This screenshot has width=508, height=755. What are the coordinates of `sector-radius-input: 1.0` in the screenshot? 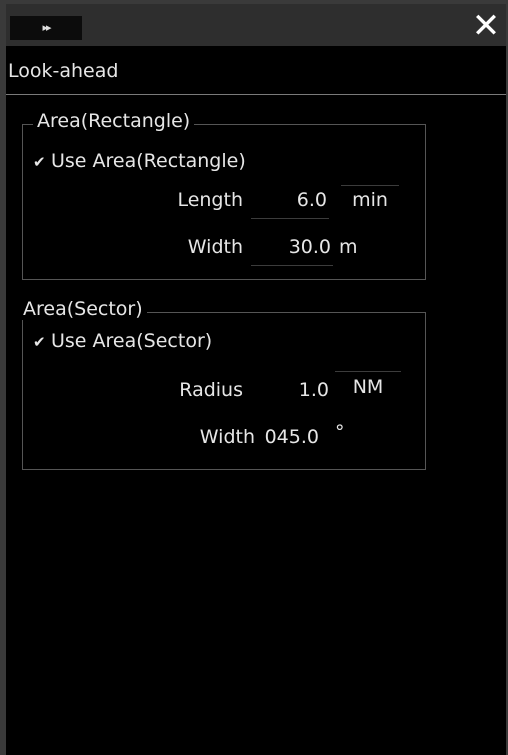 It's located at (308, 394).